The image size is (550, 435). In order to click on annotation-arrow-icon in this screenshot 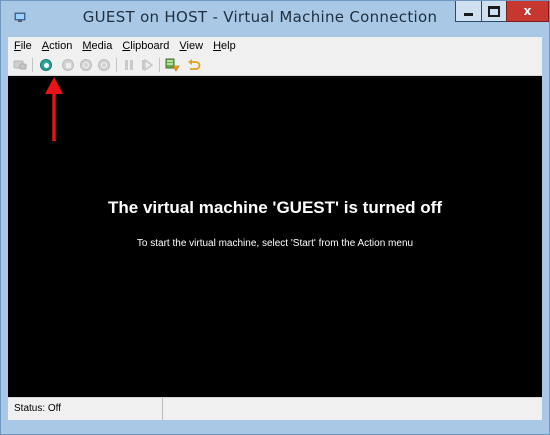, I will do `click(54, 109)`.